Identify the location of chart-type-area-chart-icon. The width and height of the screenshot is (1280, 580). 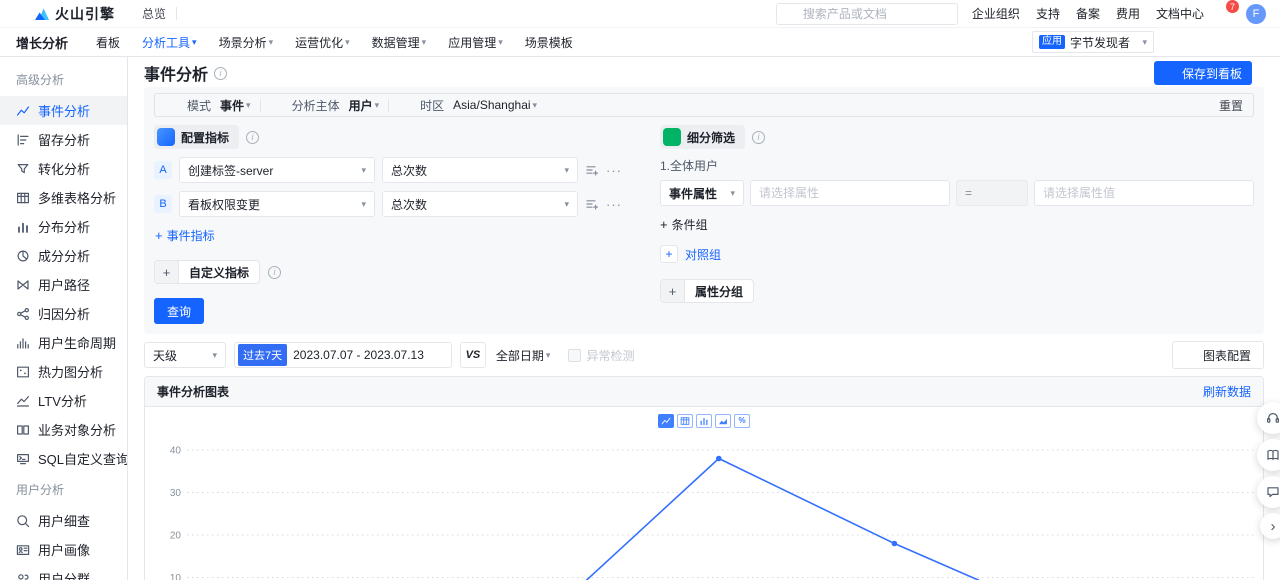
(723, 421).